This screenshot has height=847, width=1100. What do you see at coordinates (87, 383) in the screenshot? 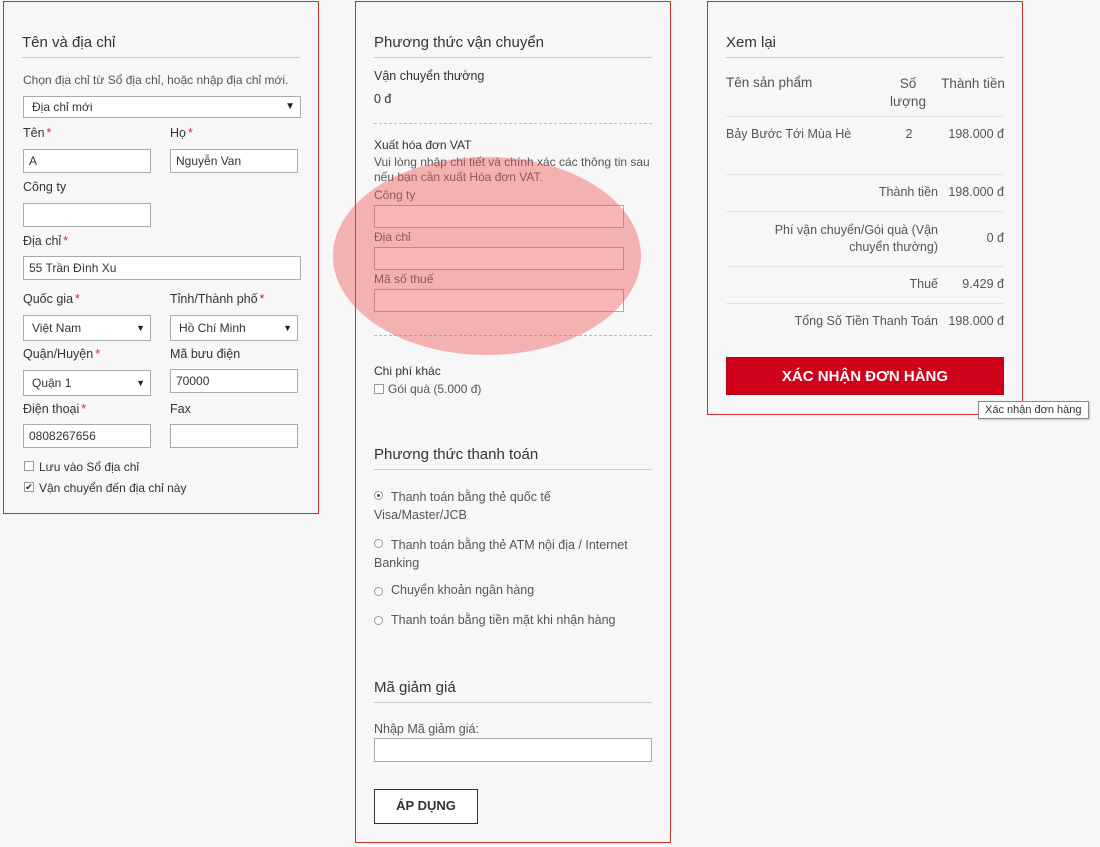
I see `district-select: Quận 1 ▼` at bounding box center [87, 383].